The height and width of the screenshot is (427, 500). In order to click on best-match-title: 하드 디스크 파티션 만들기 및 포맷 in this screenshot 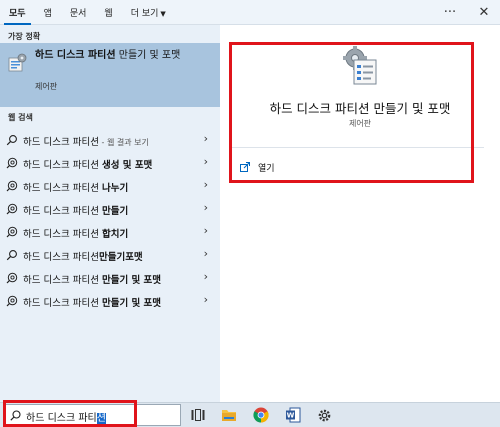, I will do `click(108, 55)`.